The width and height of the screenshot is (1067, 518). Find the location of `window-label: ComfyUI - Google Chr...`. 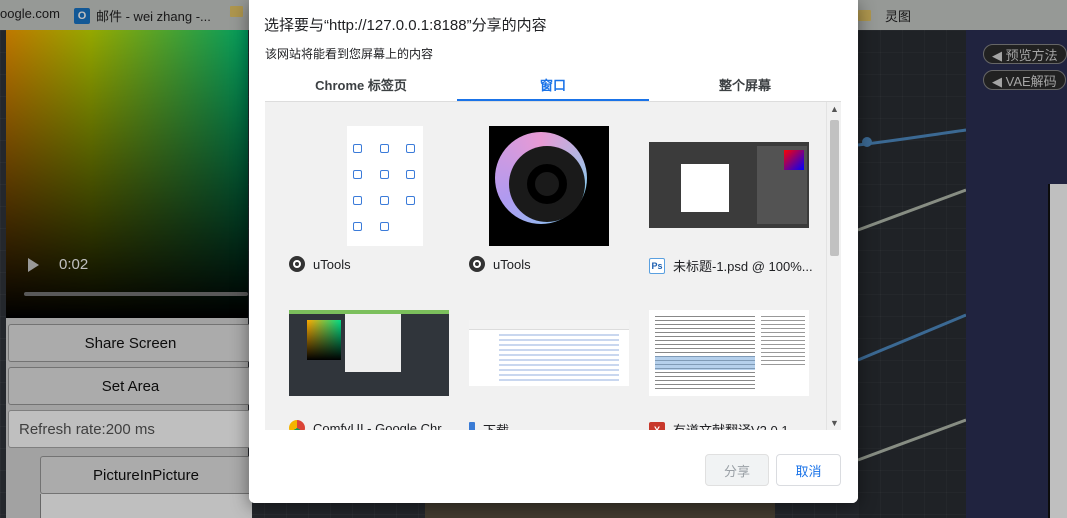

window-label: ComfyUI - Google Chr... is located at coordinates (382, 425).